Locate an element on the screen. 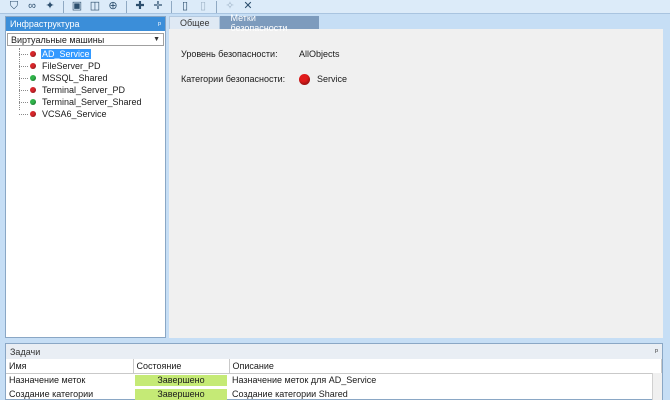 This screenshot has width=670, height=400. target-icon: ⊕ is located at coordinates (113, 6).